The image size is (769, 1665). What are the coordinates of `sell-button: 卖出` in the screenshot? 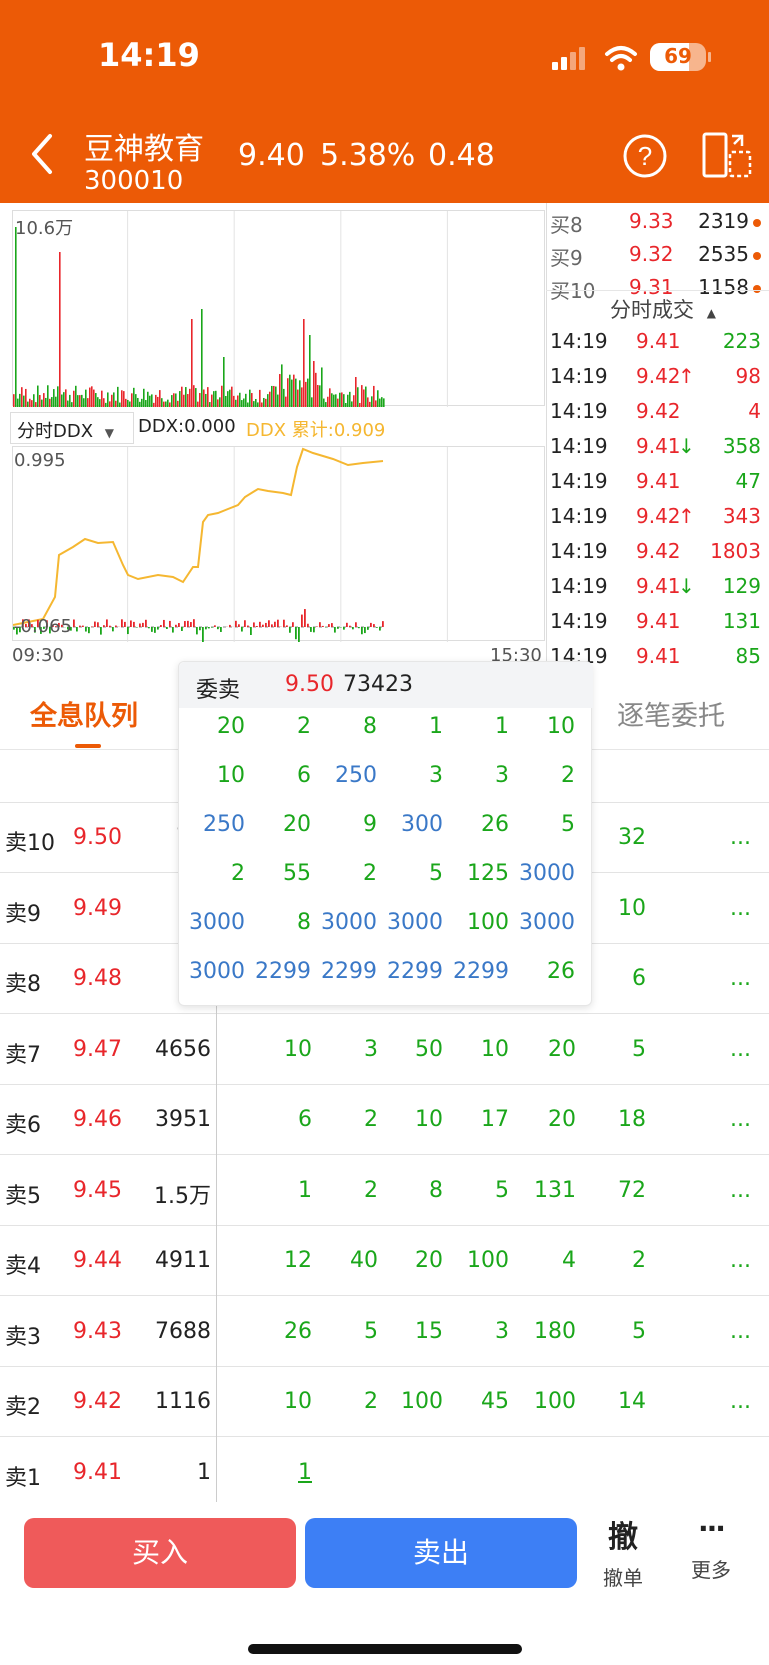 It's located at (441, 1553).